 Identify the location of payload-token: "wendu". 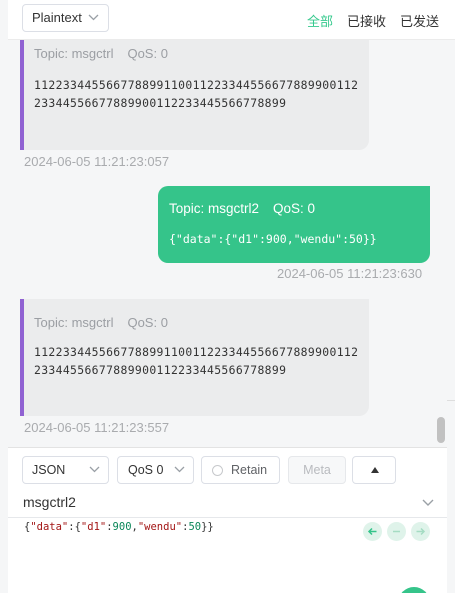
(160, 527).